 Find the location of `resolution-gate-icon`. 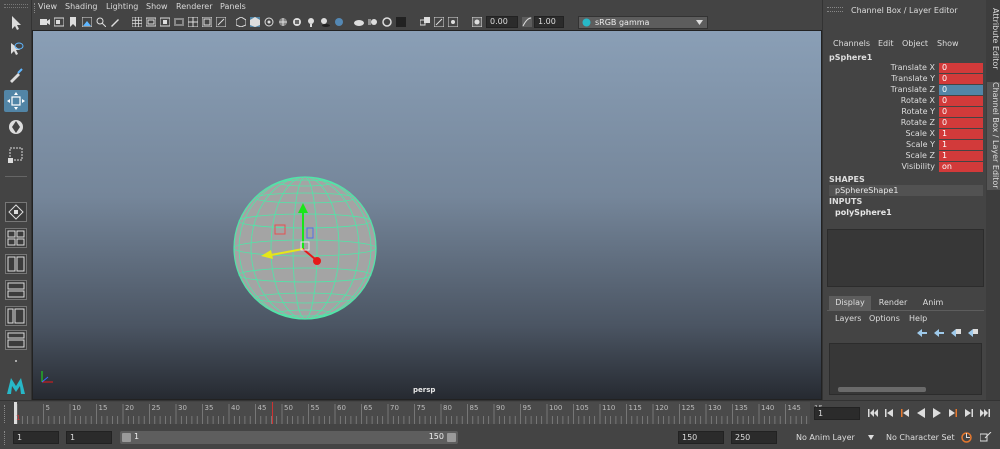

resolution-gate-icon is located at coordinates (165, 22).